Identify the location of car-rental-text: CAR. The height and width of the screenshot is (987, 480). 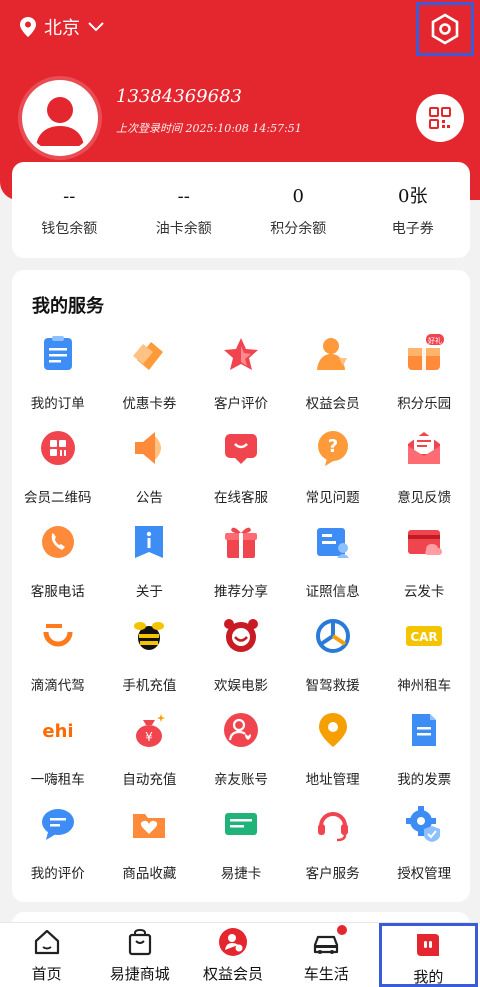
(424, 637).